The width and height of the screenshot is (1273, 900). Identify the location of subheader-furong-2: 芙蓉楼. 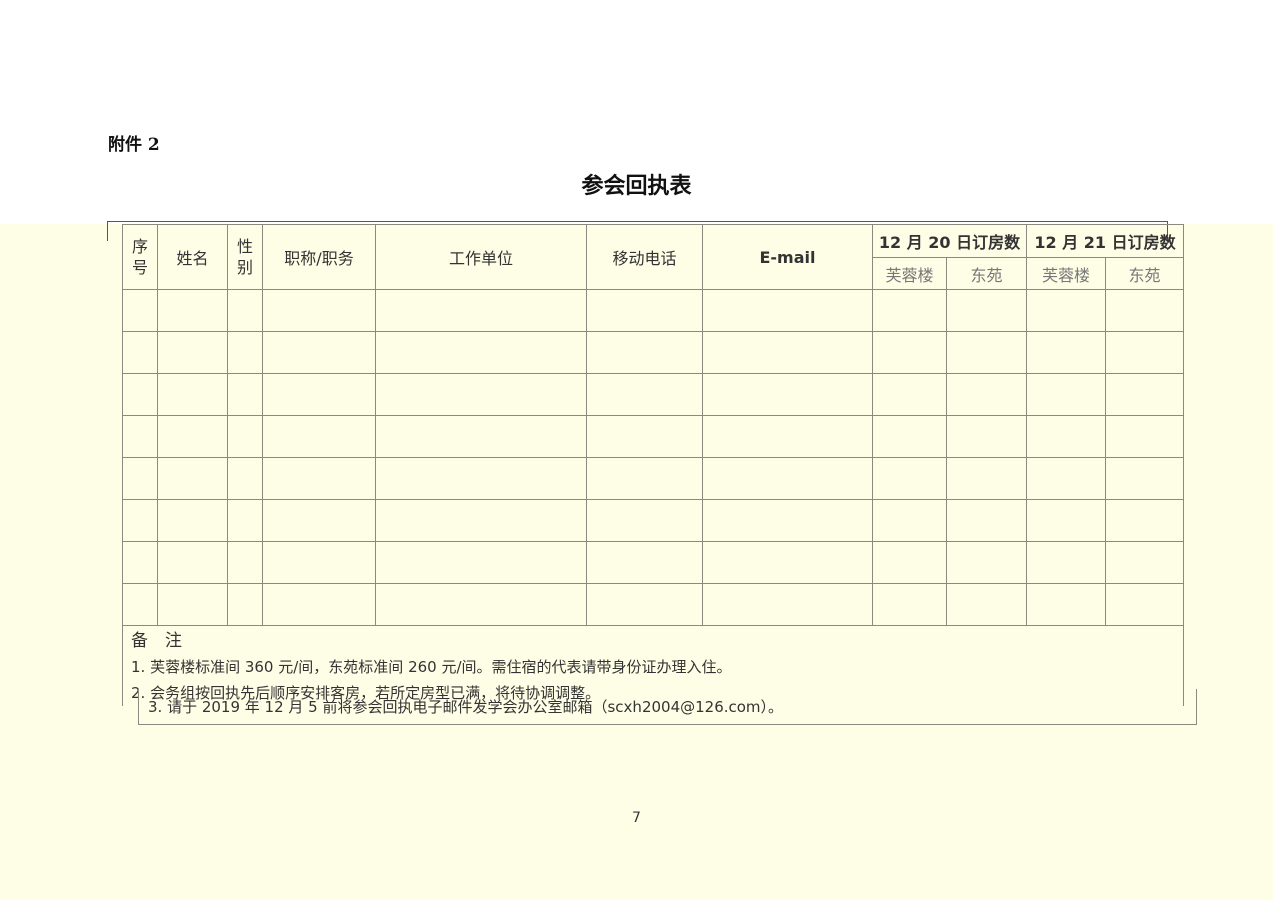
(1066, 273).